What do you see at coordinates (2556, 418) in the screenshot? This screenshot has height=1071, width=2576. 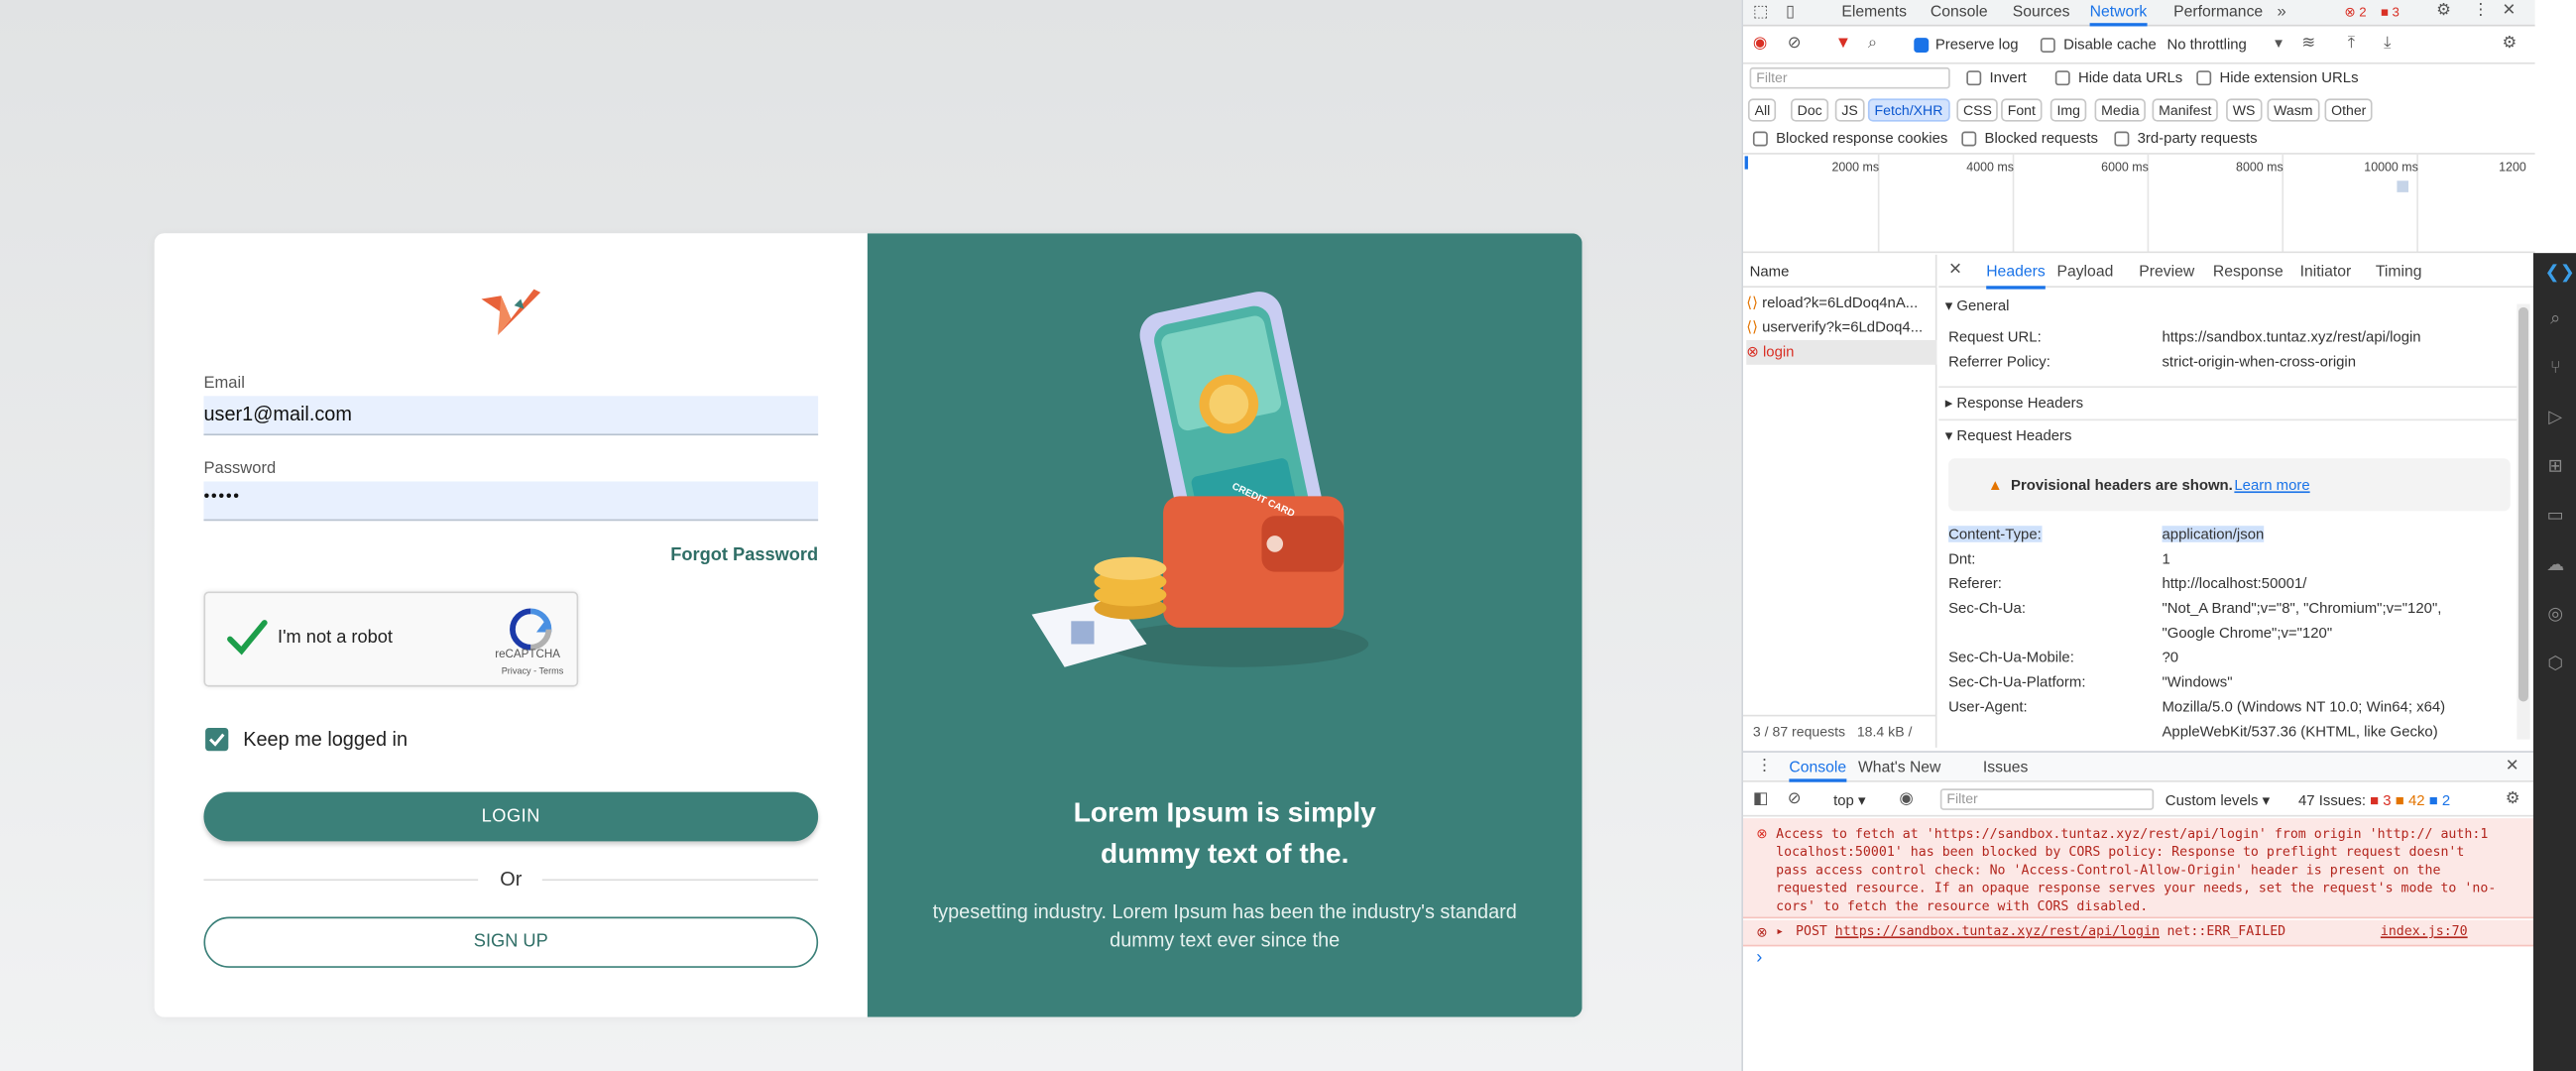 I see `run-debug-icon: ▷` at bounding box center [2556, 418].